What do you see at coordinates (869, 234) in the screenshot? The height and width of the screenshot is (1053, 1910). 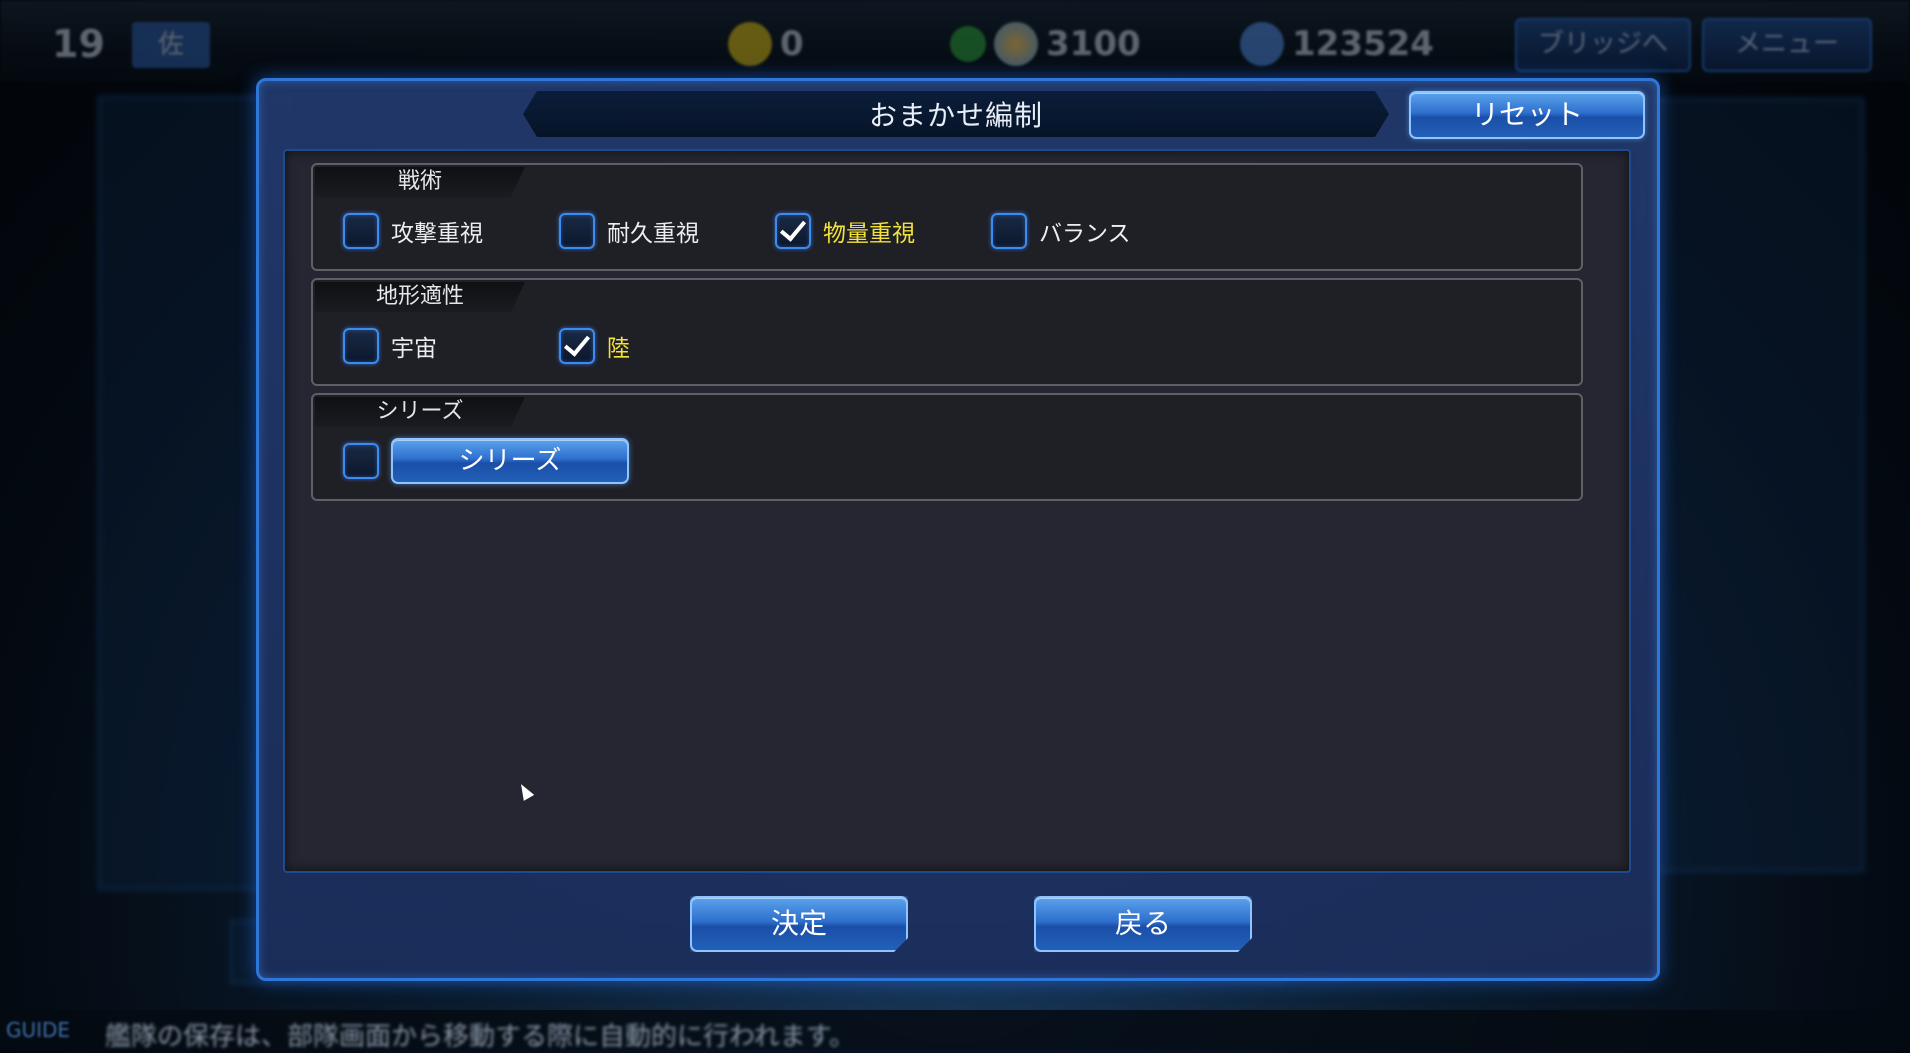 I see `quantity-label: 物量重視` at bounding box center [869, 234].